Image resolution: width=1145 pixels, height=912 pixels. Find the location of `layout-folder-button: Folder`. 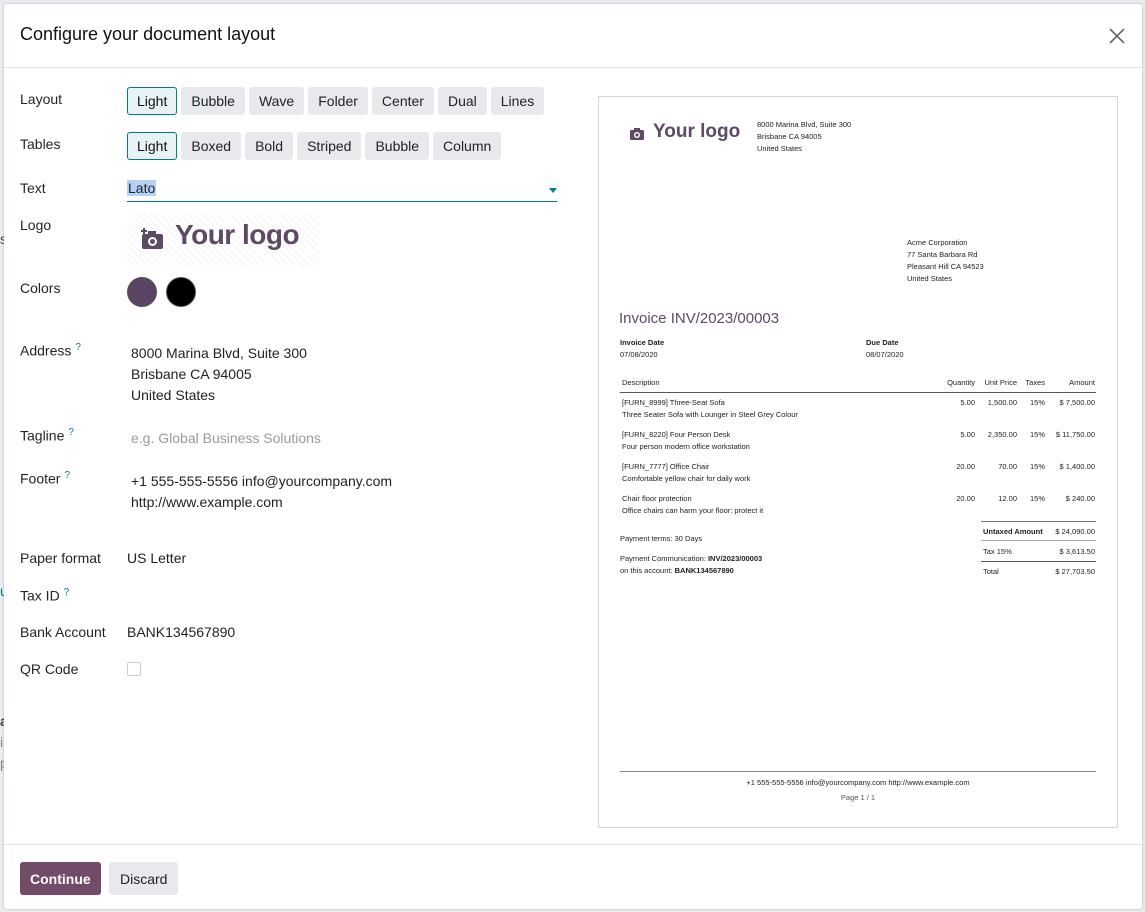

layout-folder-button: Folder is located at coordinates (338, 101).